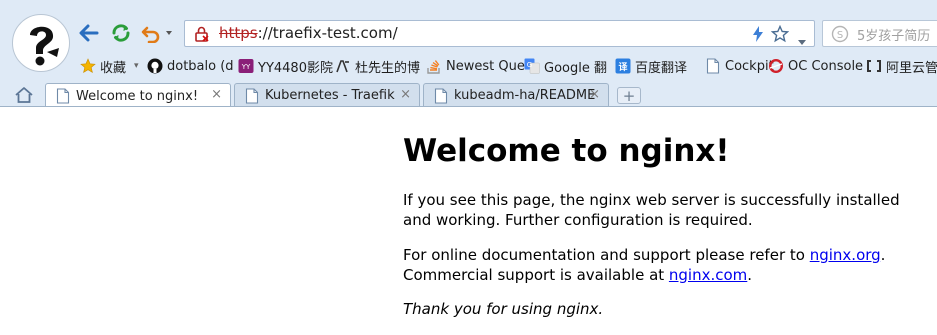  Describe the element at coordinates (629, 96) in the screenshot. I see `new-tab-button: +` at that location.